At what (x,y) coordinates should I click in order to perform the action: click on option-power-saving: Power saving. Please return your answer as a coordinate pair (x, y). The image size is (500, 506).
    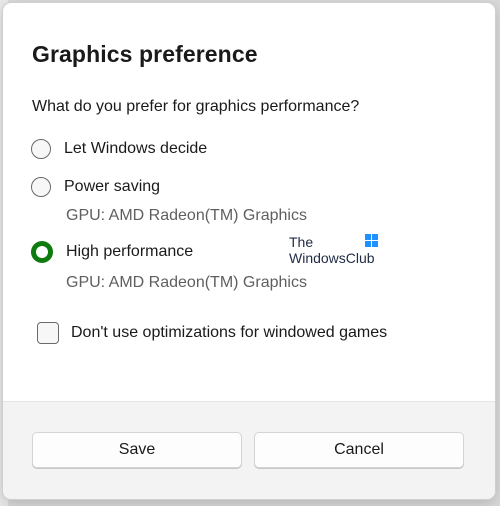
    Looking at the image, I should click on (95, 187).